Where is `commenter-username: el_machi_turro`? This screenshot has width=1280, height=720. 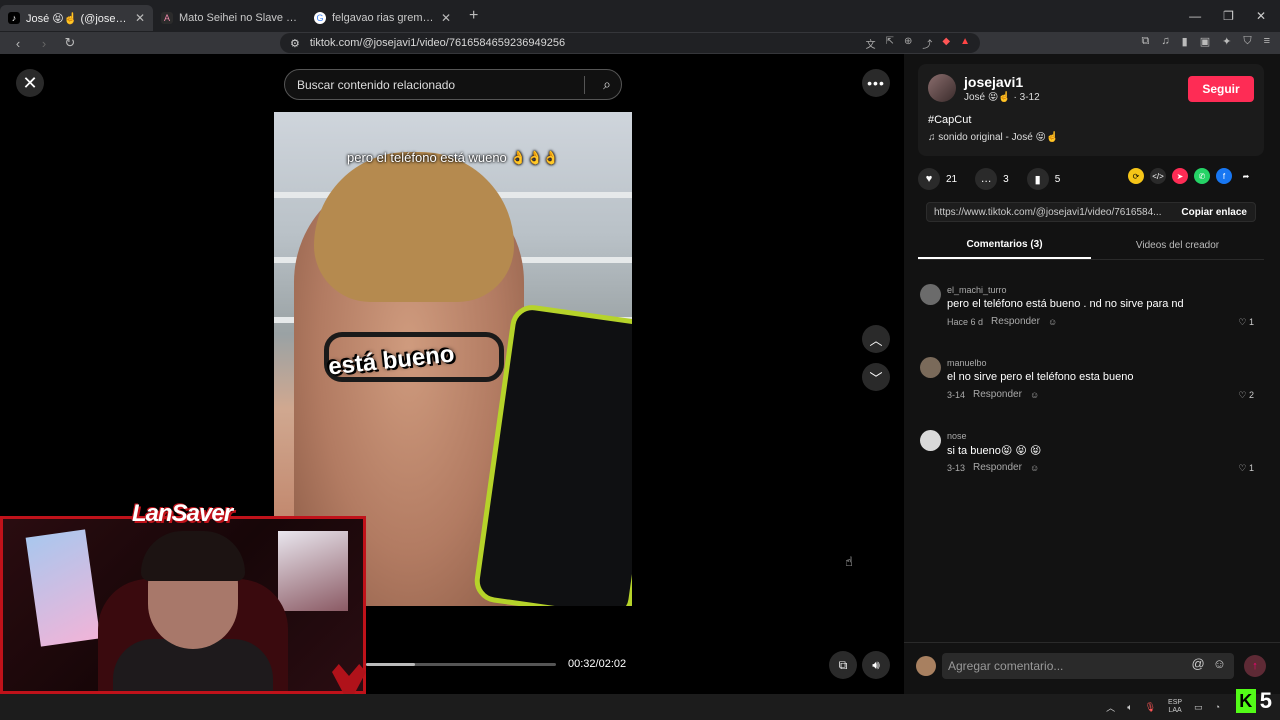 commenter-username: el_machi_turro is located at coordinates (977, 290).